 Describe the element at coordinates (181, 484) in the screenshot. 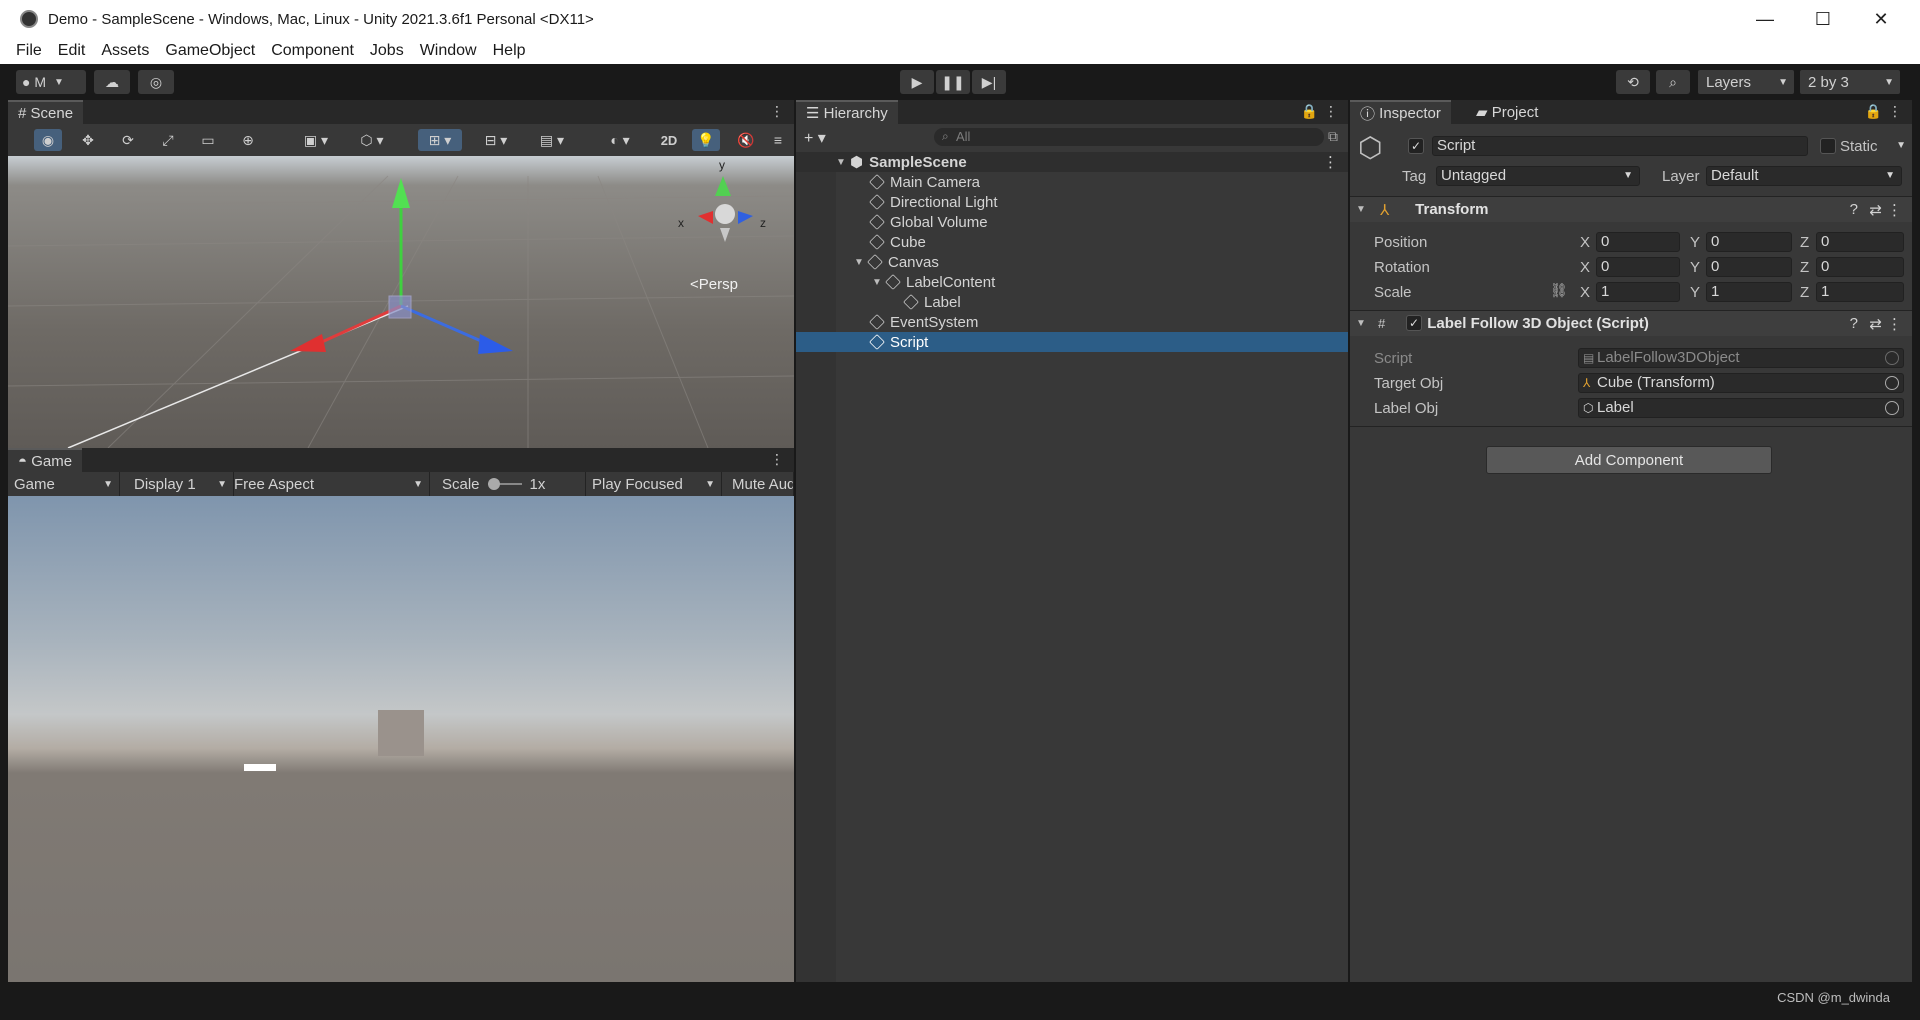

I see `display-dropdown: Display 1 ▼` at that location.